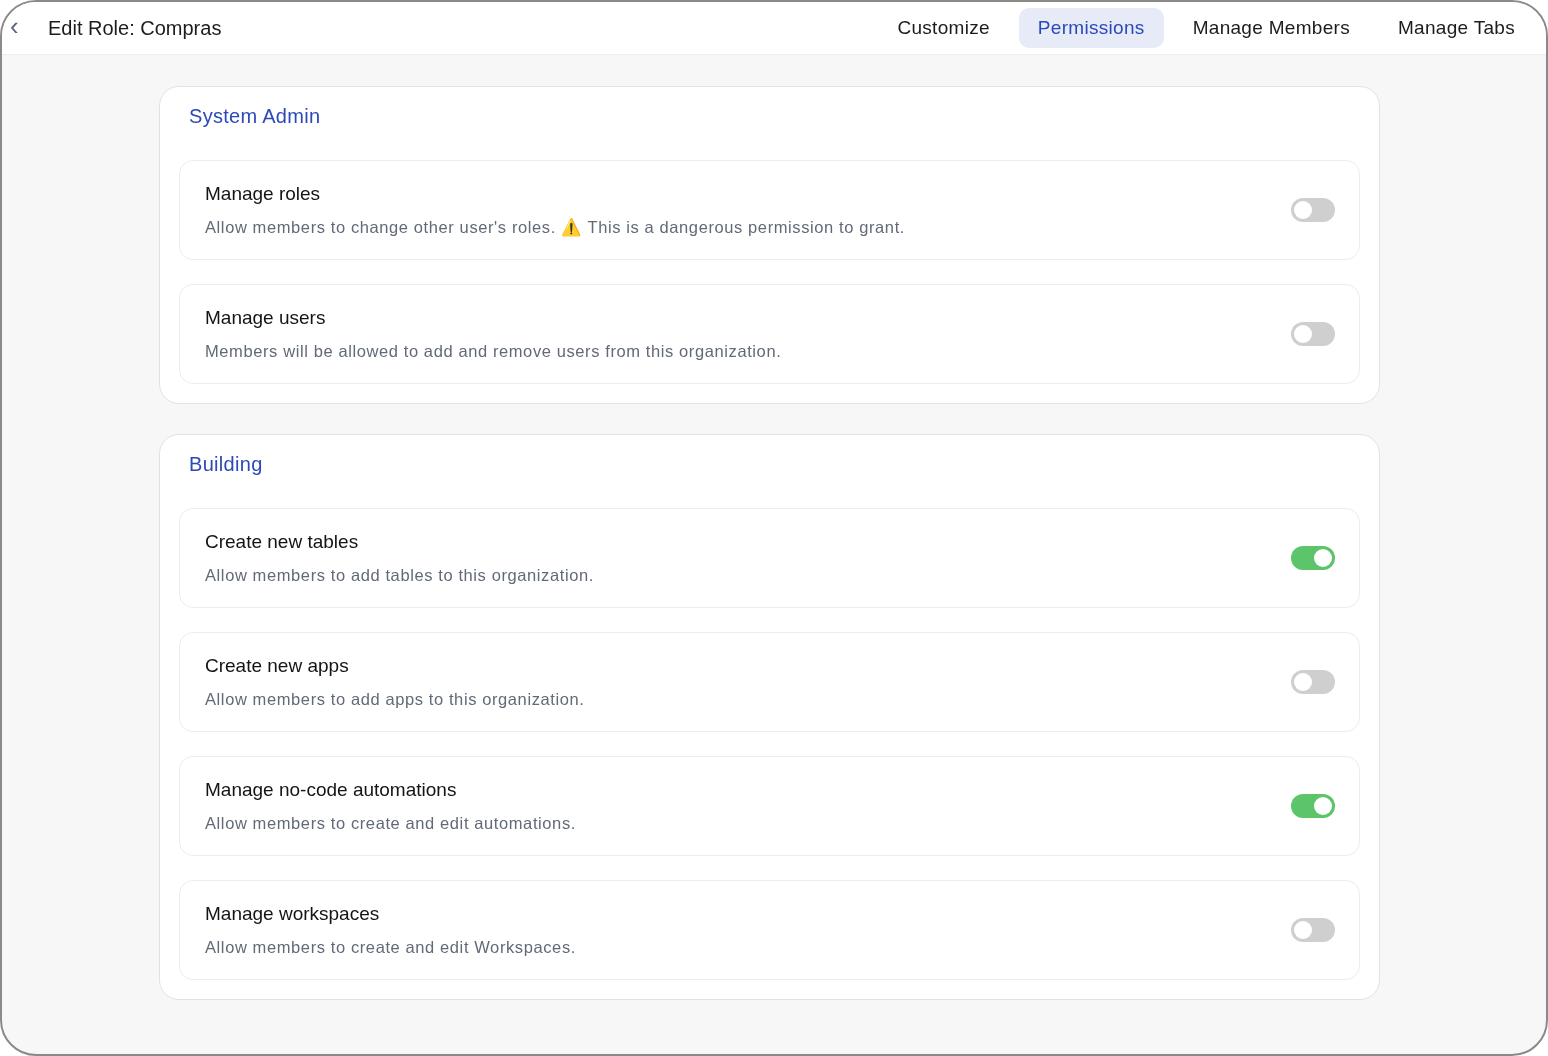  What do you see at coordinates (255, 116) in the screenshot?
I see `section-title: System Admin` at bounding box center [255, 116].